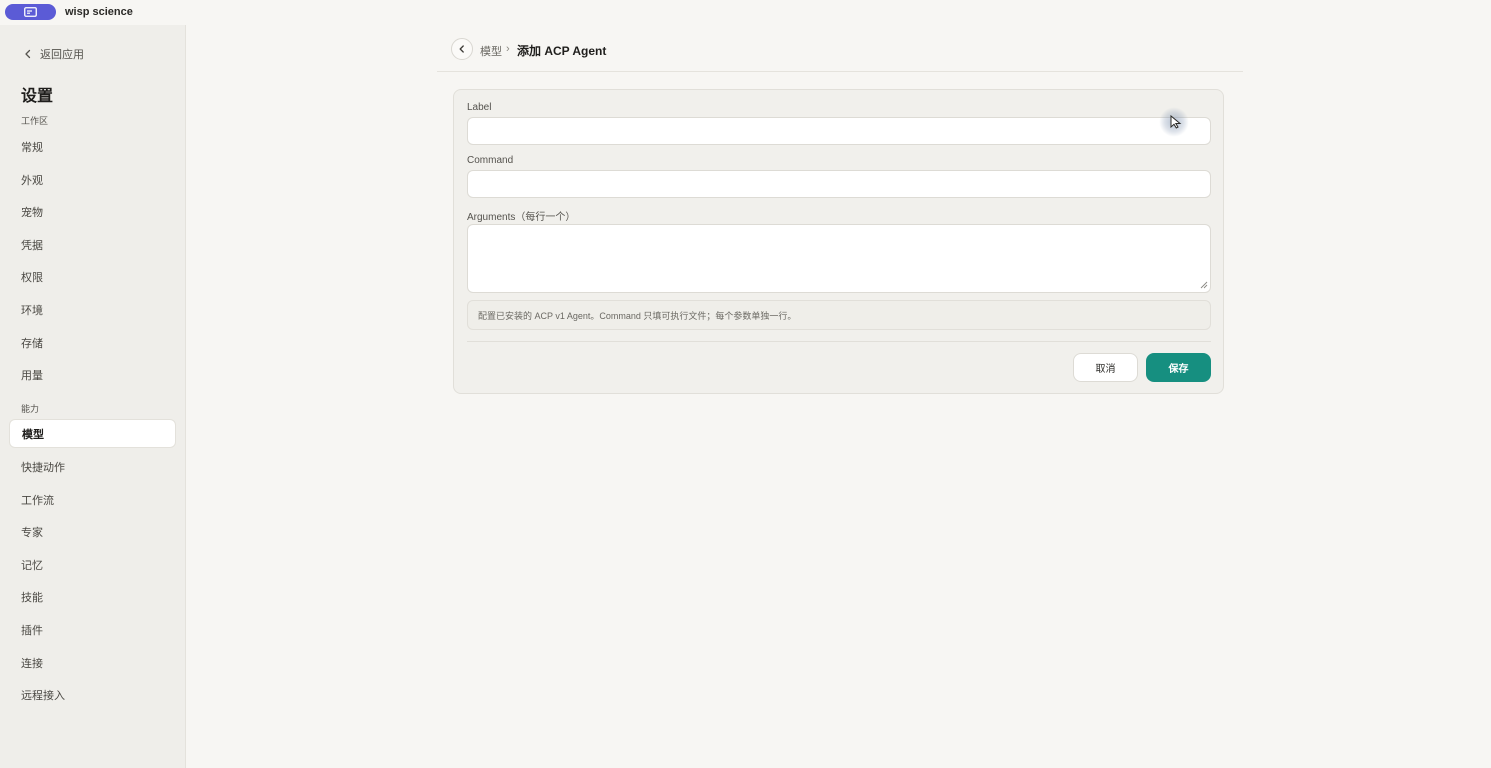 This screenshot has width=1491, height=768. What do you see at coordinates (521, 217) in the screenshot?
I see `arguments-field-label: Arguments（每行一个）` at bounding box center [521, 217].